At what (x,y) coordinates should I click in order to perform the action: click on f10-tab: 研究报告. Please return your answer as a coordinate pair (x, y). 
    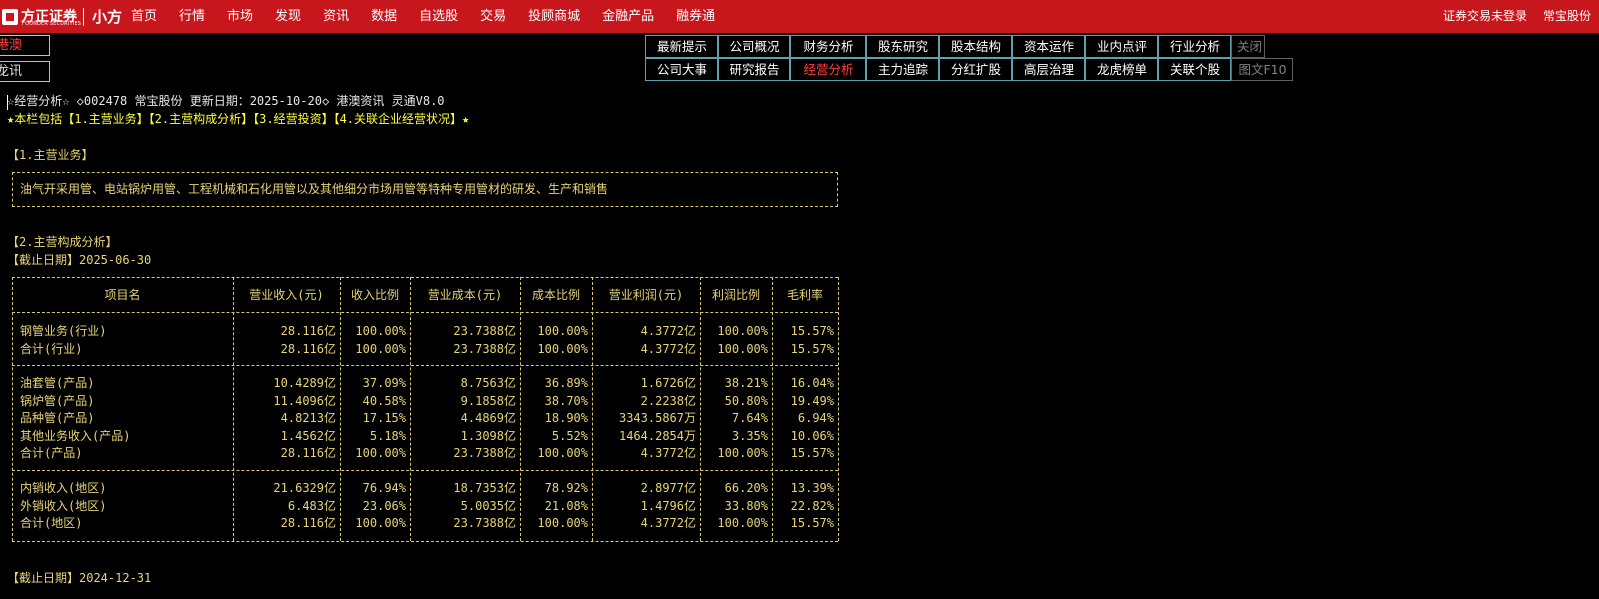
    Looking at the image, I should click on (754, 69).